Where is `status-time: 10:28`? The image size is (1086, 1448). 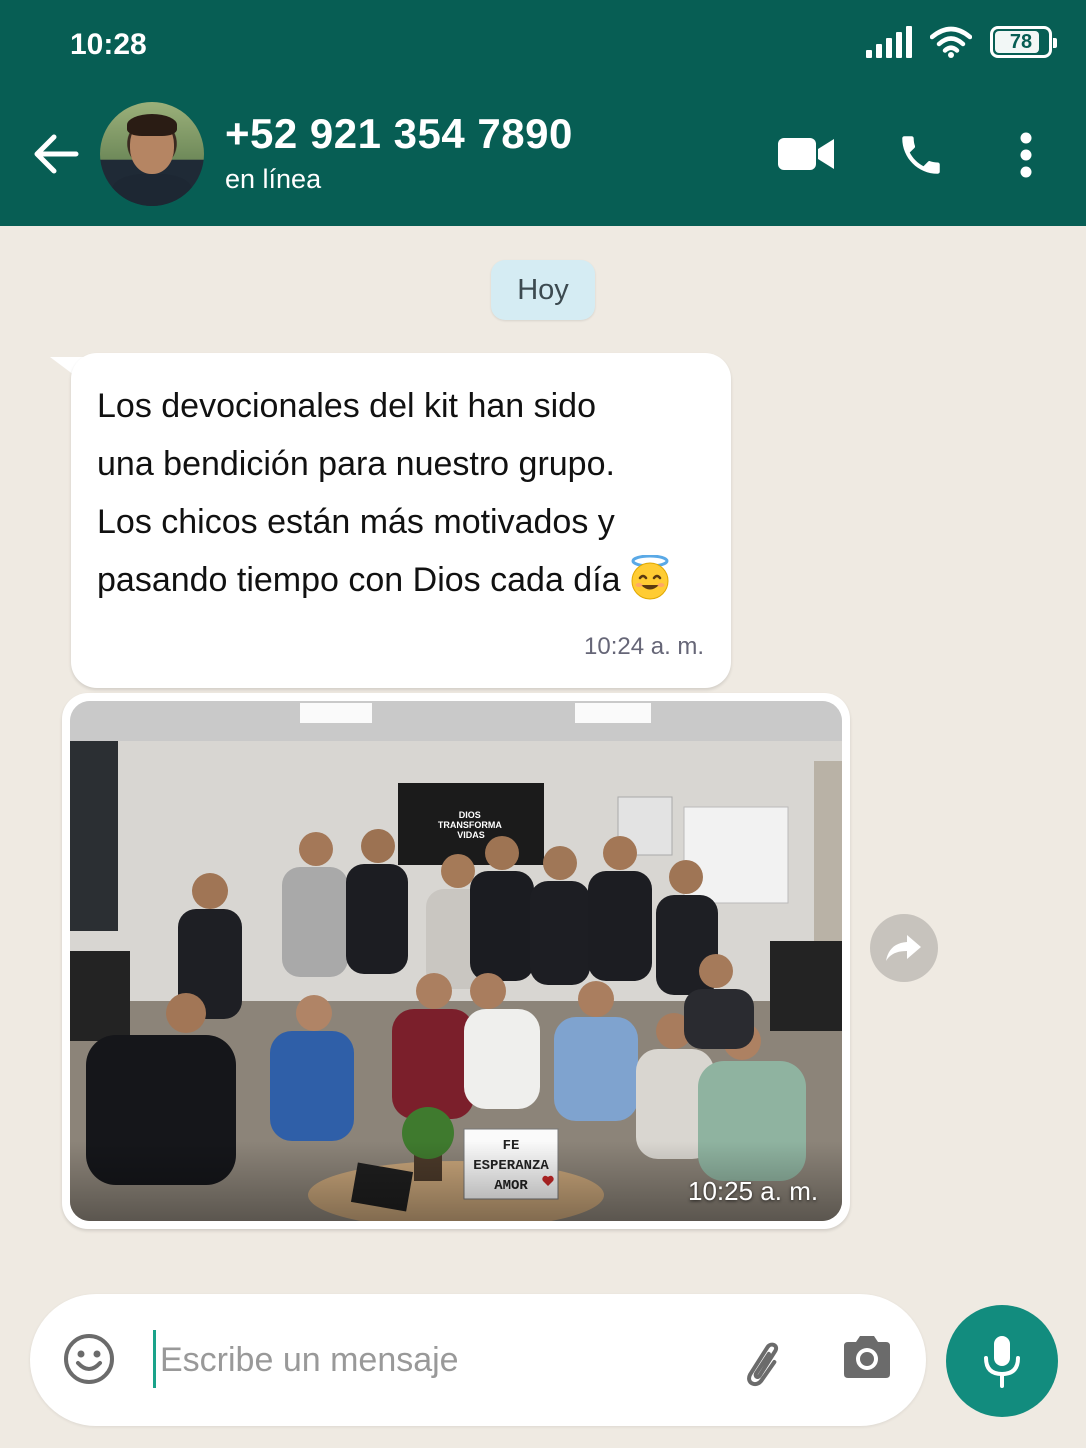 status-time: 10:28 is located at coordinates (108, 44).